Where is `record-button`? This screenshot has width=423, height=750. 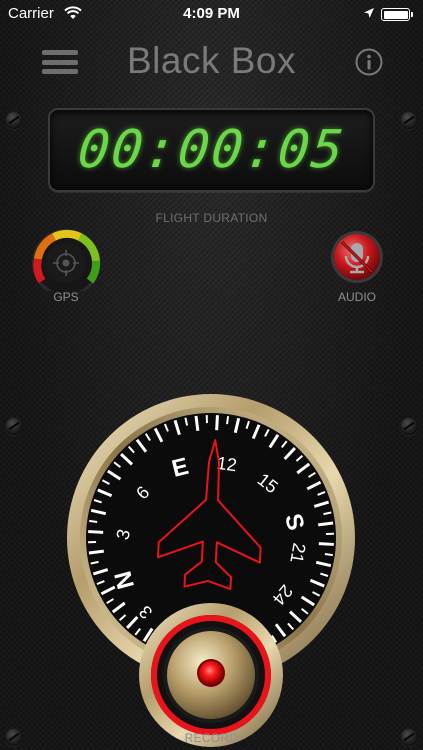 record-button is located at coordinates (211, 675).